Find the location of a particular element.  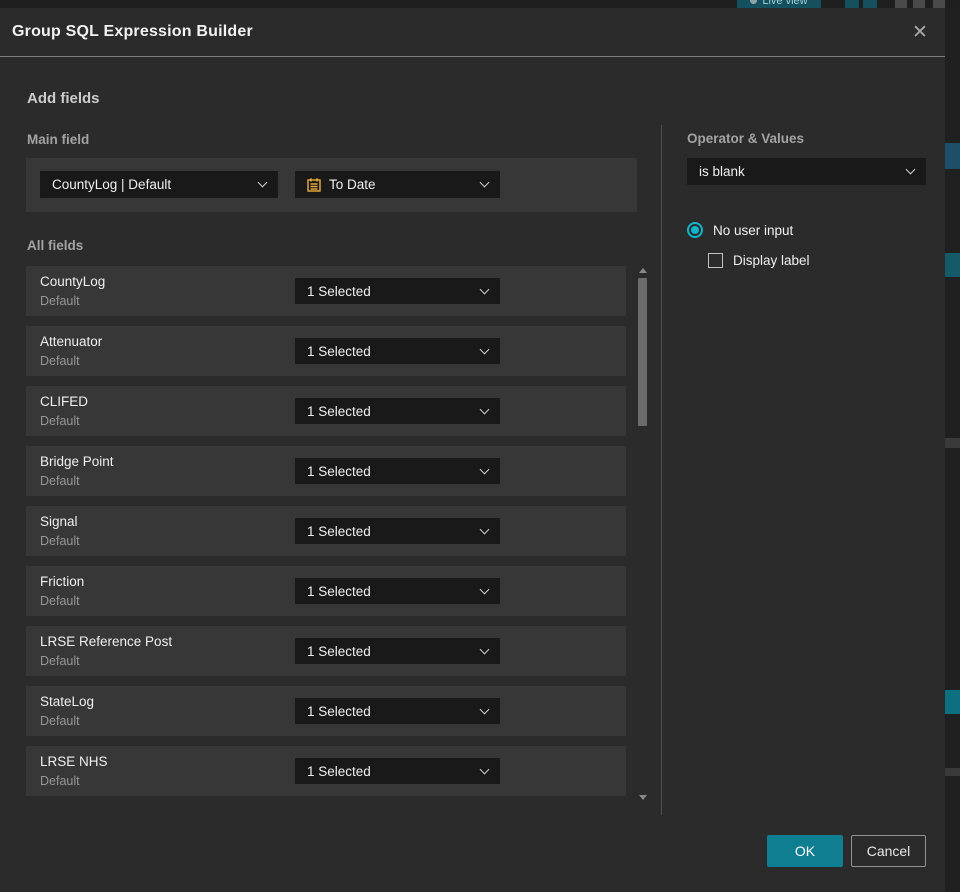

main-field-panel: CountyLog | Default To Date is located at coordinates (331, 185).